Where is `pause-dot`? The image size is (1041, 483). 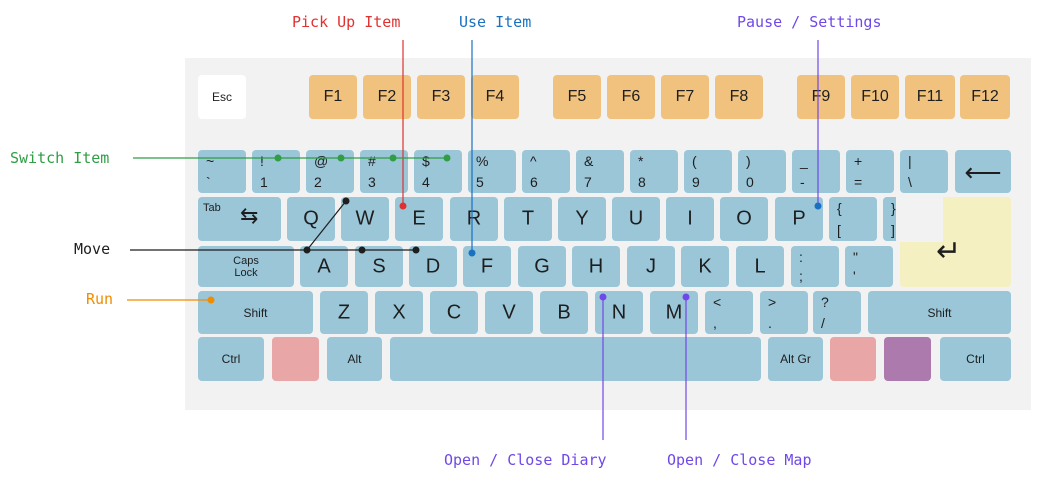
pause-dot is located at coordinates (818, 206).